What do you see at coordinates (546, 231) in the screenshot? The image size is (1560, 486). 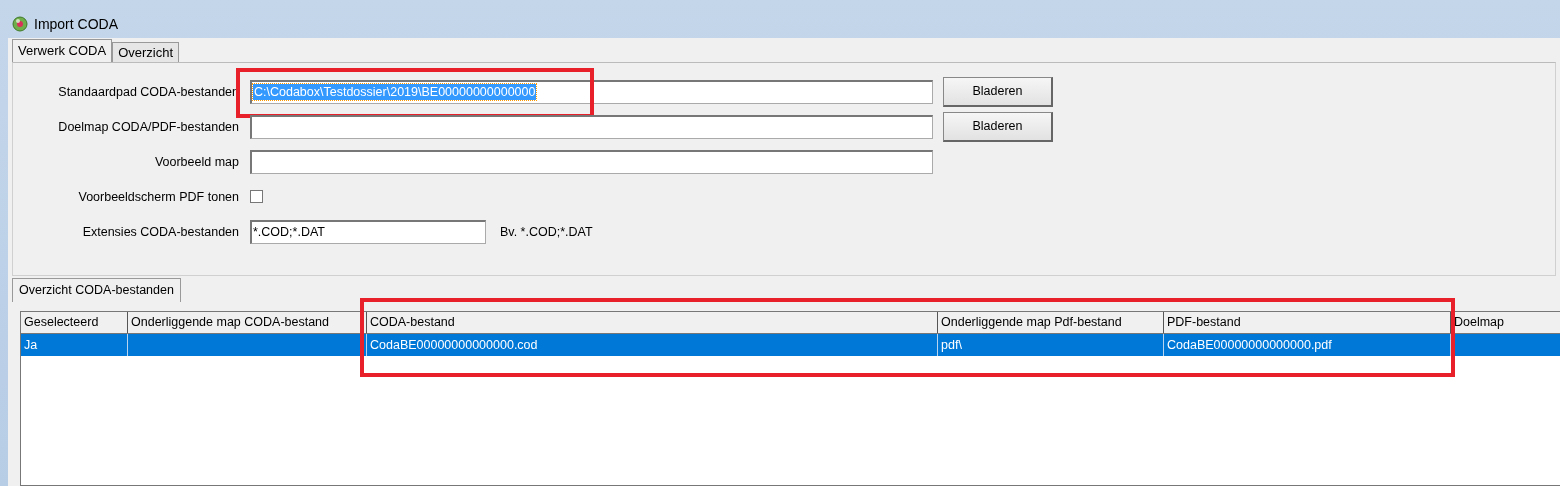 I see `hint-text: Bv. *.COD;*.DAT` at bounding box center [546, 231].